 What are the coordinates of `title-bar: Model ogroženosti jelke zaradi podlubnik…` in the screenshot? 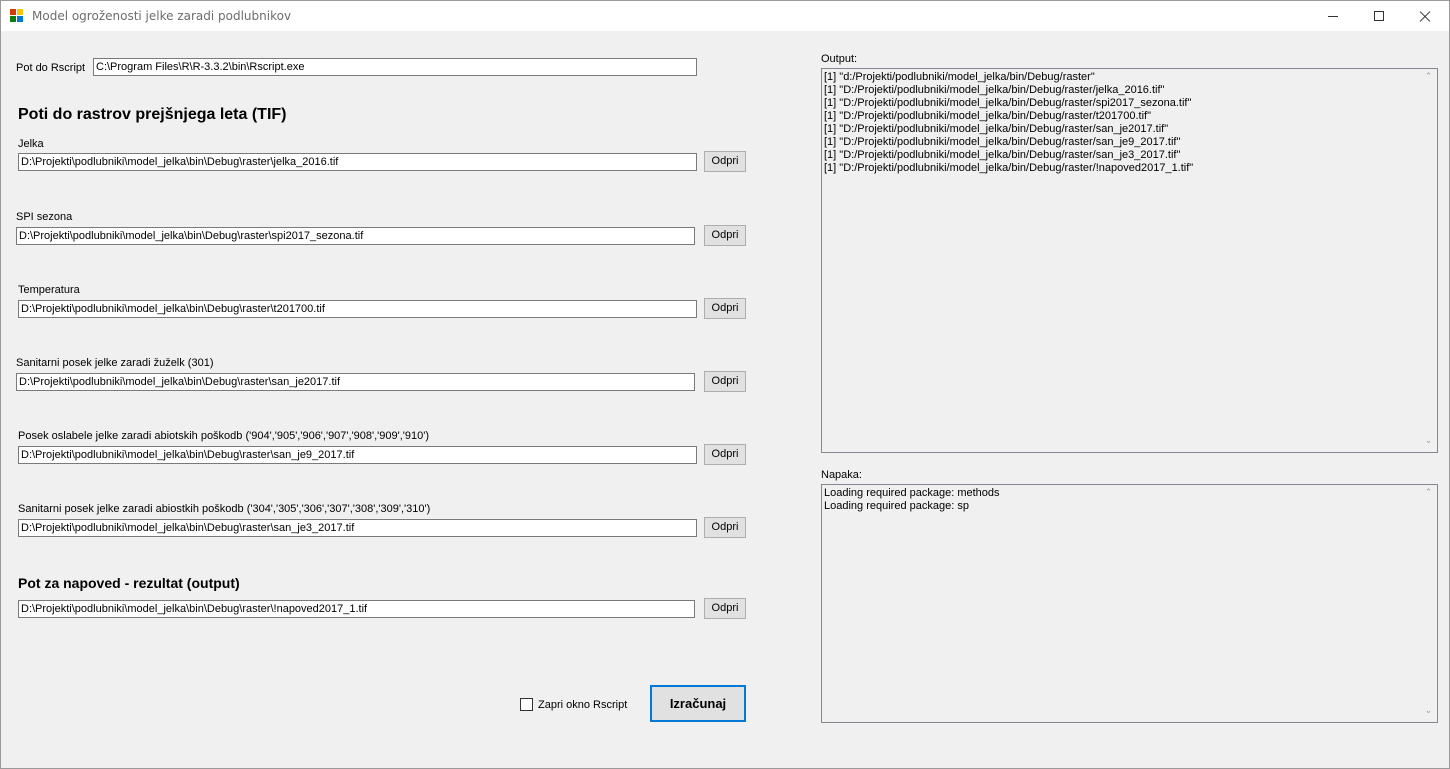 It's located at (725, 16).